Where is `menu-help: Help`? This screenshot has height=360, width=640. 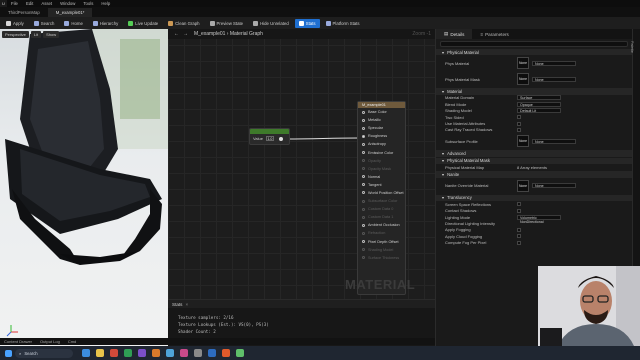
menu-help: Help is located at coordinates (105, 3).